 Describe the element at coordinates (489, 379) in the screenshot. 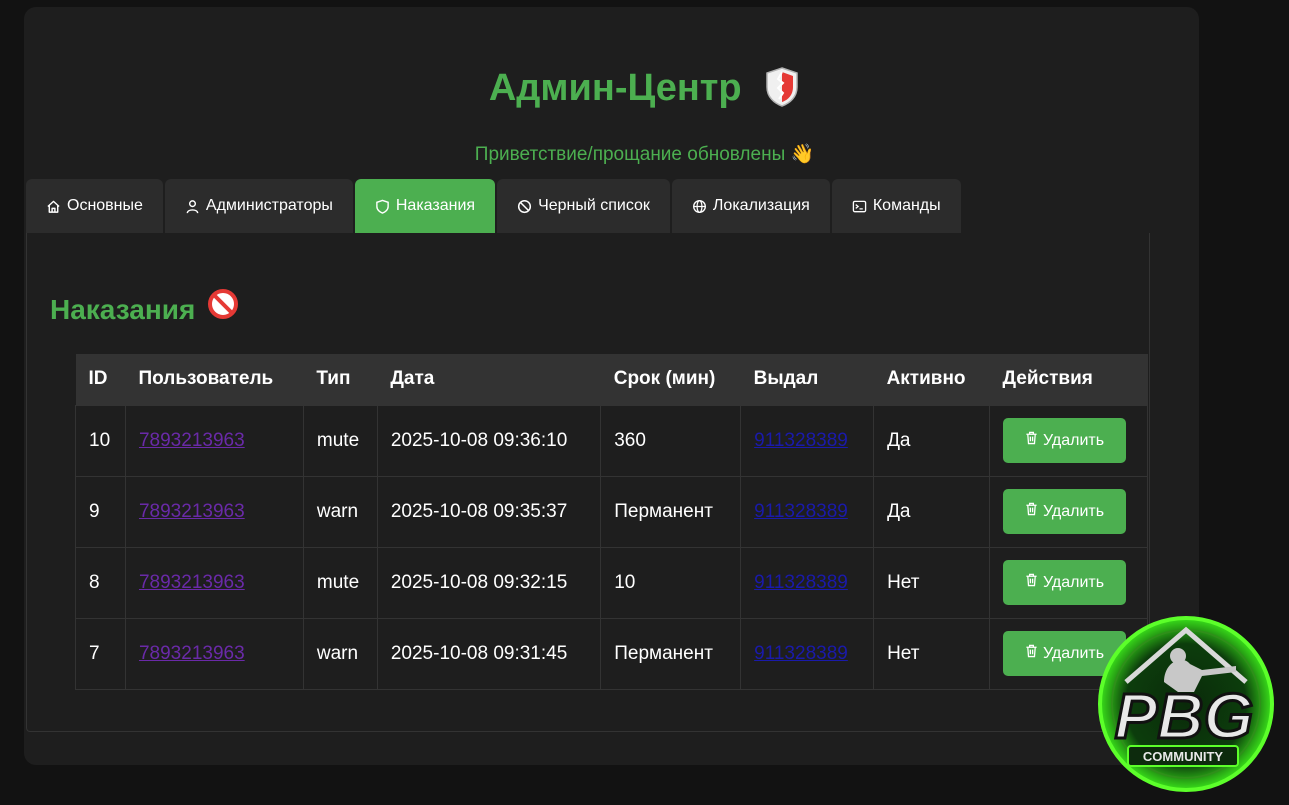

I see `header-date: Дата` at that location.